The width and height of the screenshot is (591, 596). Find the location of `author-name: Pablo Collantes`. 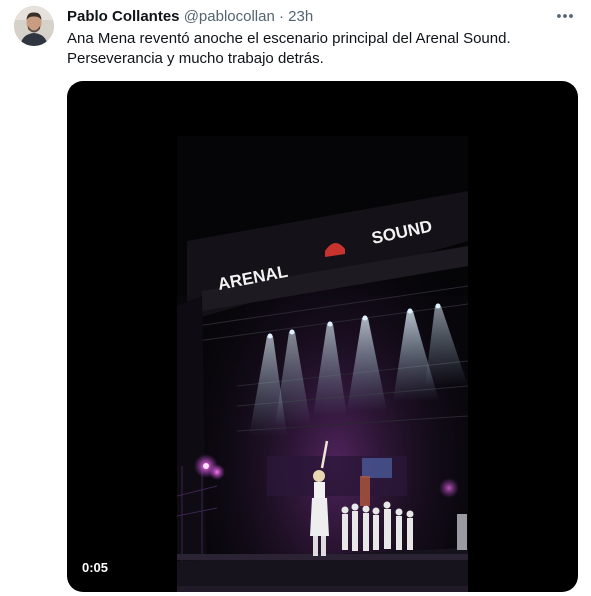

author-name: Pablo Collantes is located at coordinates (123, 16).